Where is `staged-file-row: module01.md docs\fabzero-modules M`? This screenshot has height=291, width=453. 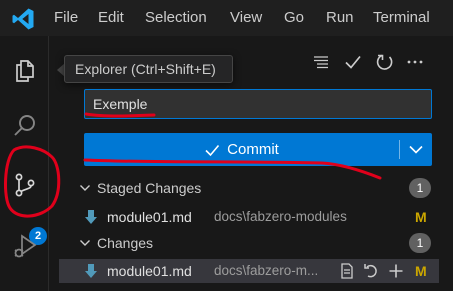
staged-file-row: module01.md docs\fabzero-modules M is located at coordinates (249, 217).